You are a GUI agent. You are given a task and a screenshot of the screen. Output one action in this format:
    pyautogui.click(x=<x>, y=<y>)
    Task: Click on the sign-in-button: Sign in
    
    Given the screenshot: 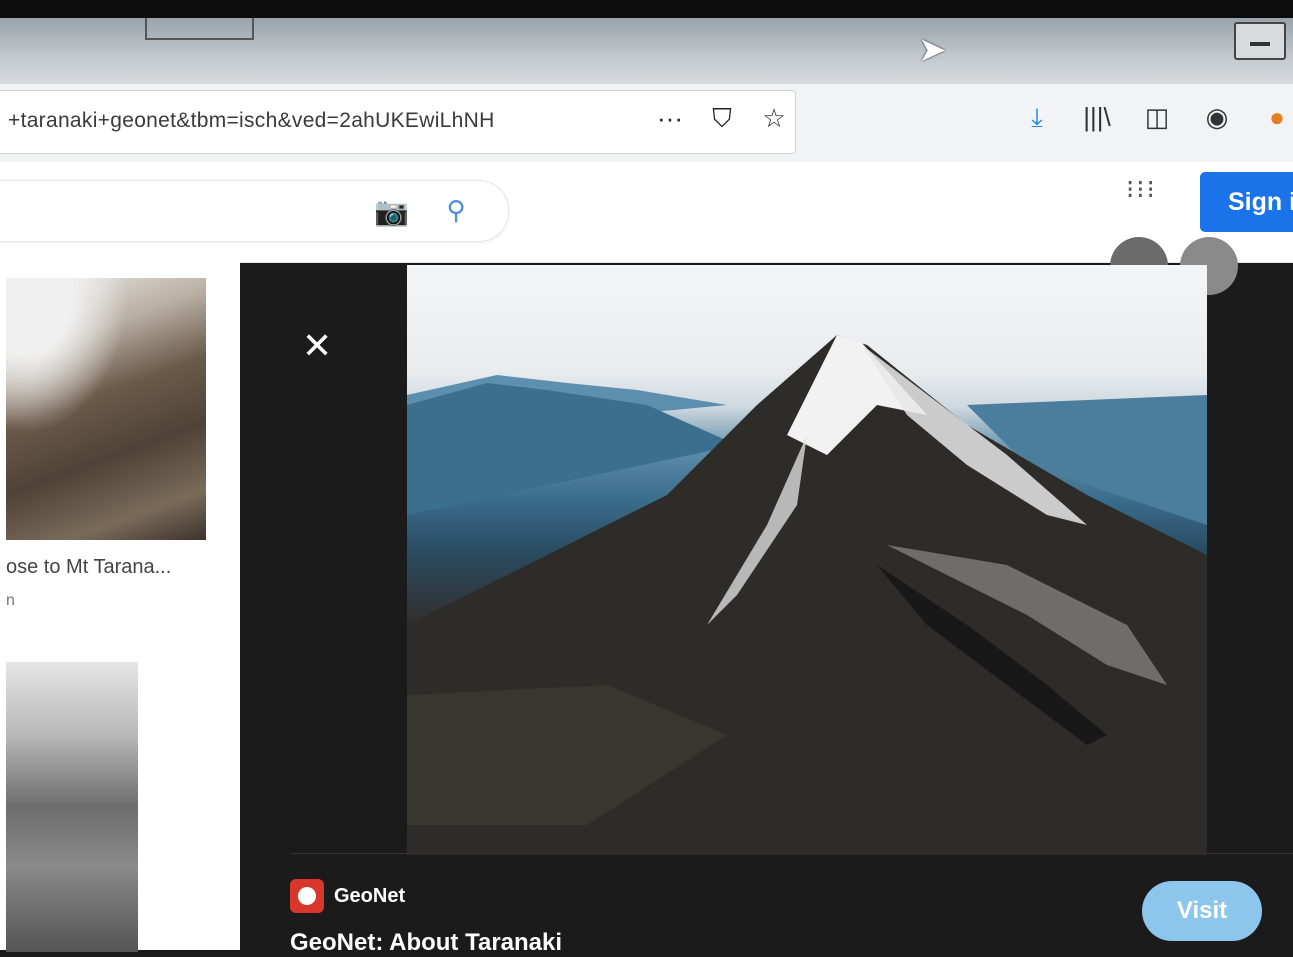 What is the action you would take?
    pyautogui.click(x=1246, y=202)
    